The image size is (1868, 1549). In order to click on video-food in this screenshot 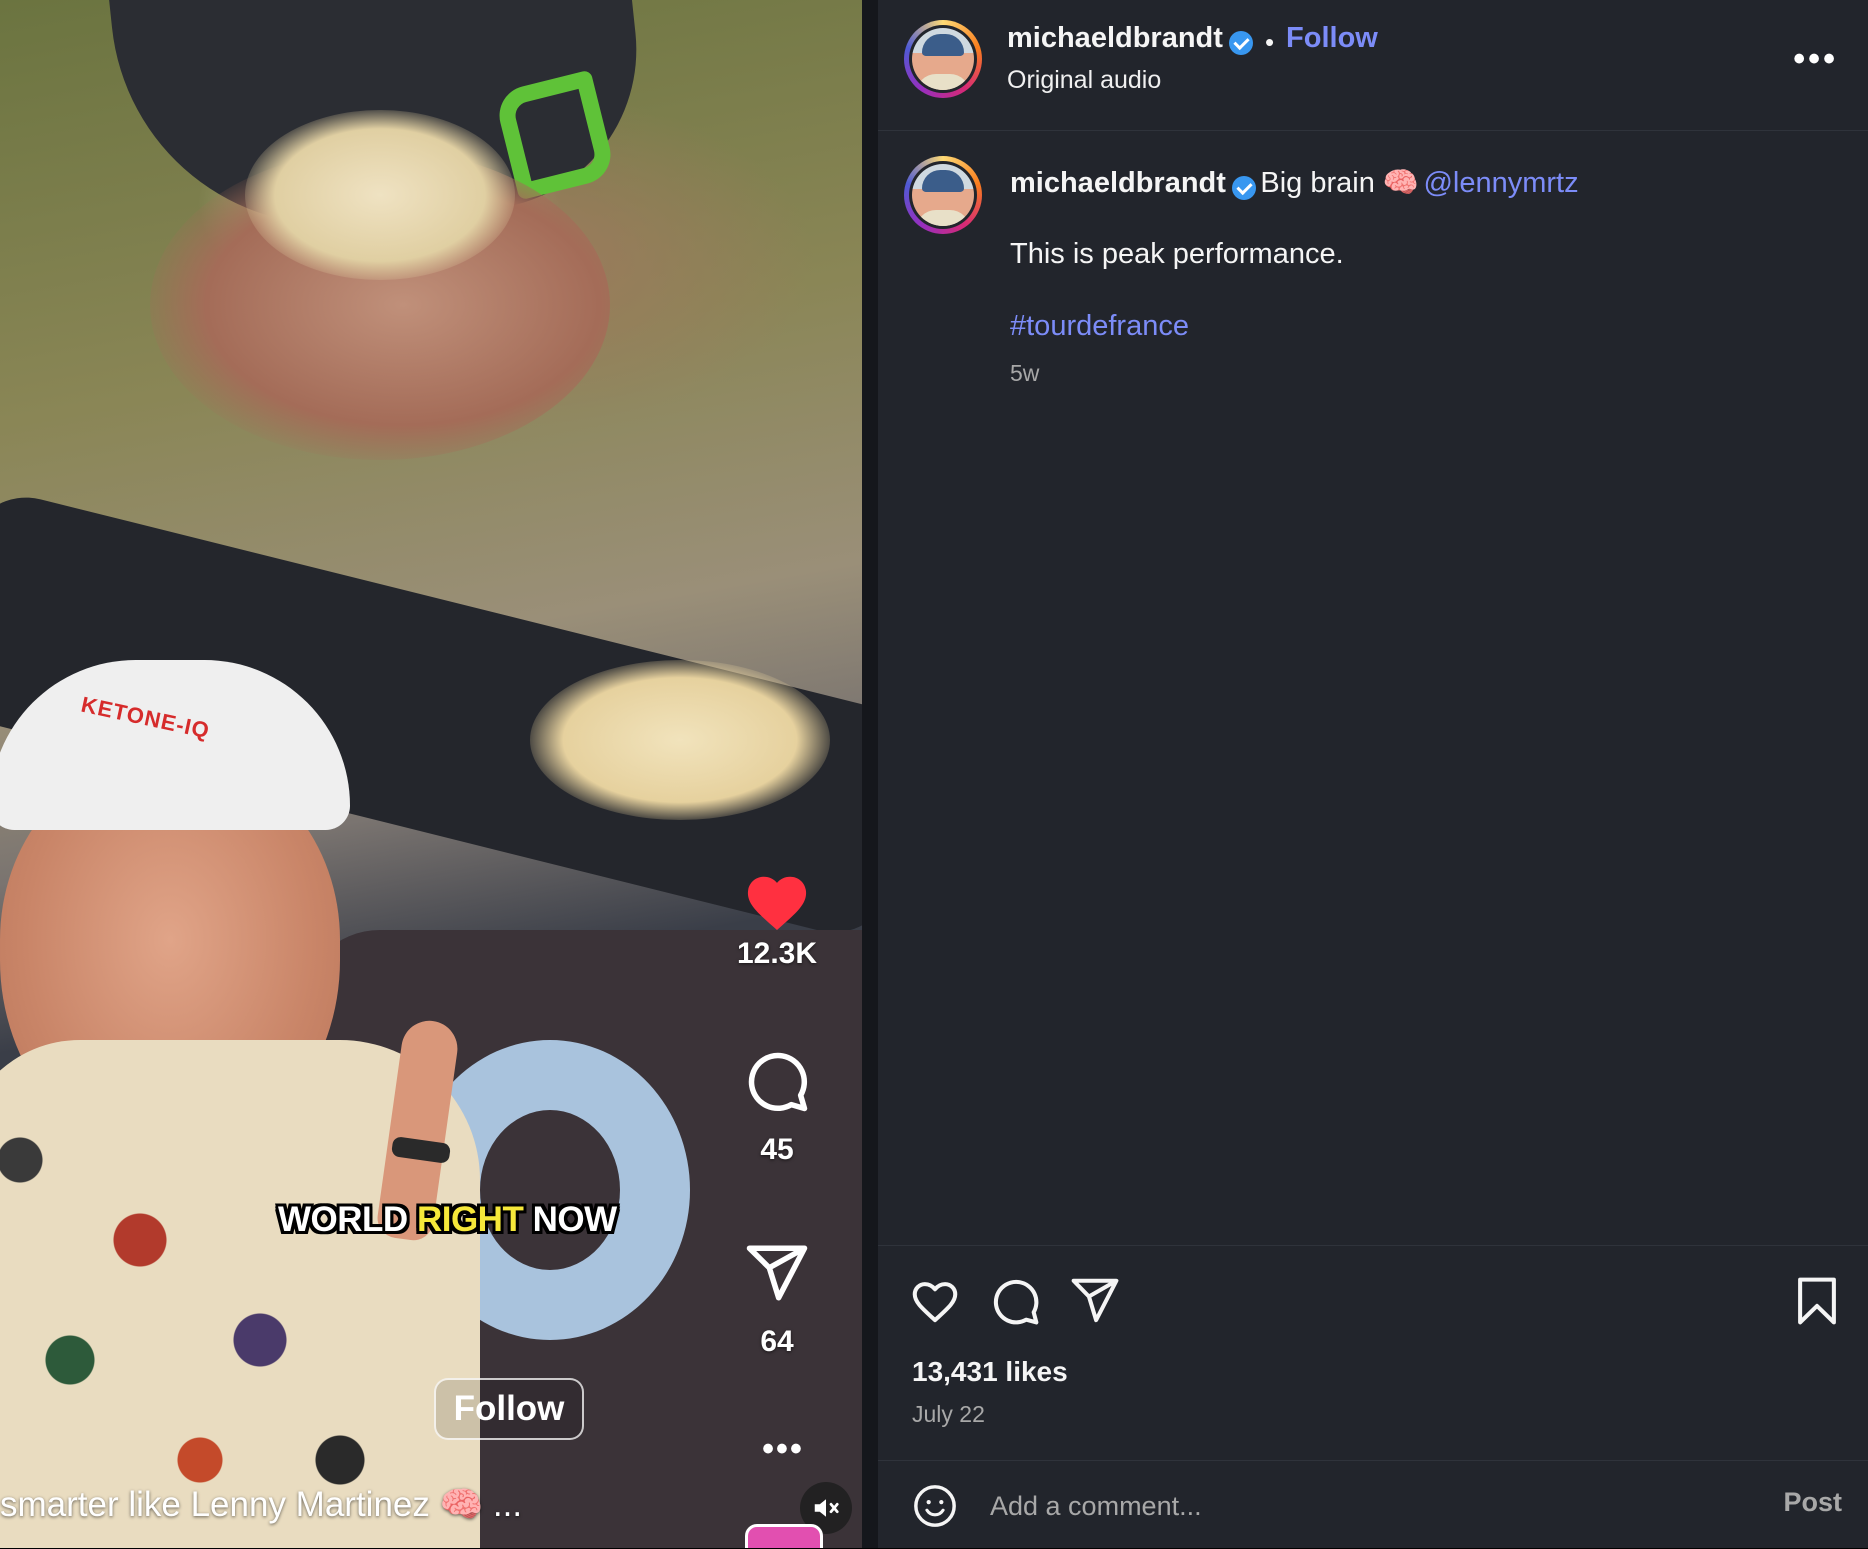, I will do `click(380, 195)`.